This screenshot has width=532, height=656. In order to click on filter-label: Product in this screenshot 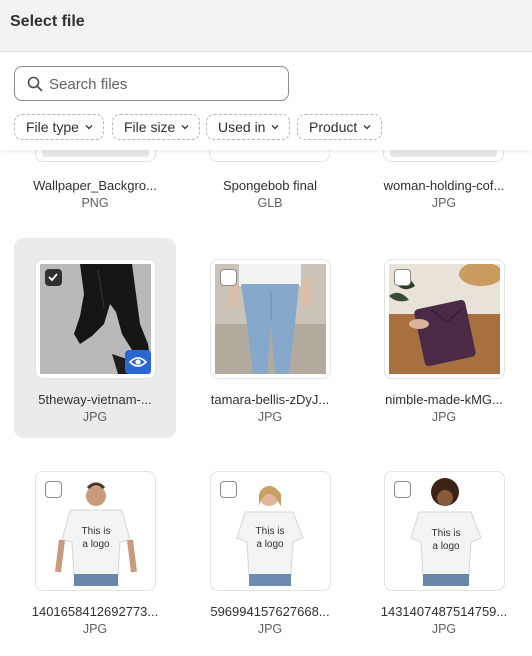, I will do `click(333, 127)`.